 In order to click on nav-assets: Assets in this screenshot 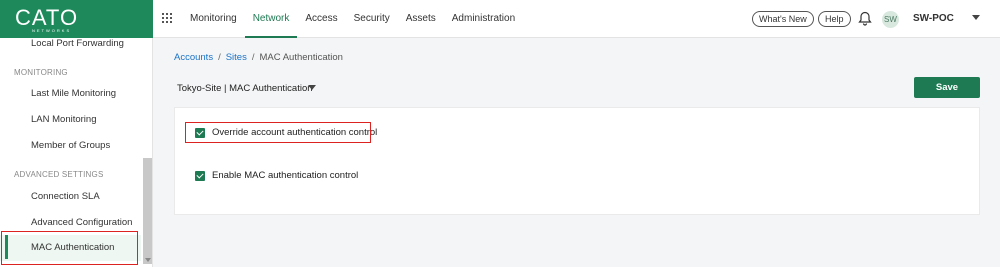, I will do `click(421, 19)`.